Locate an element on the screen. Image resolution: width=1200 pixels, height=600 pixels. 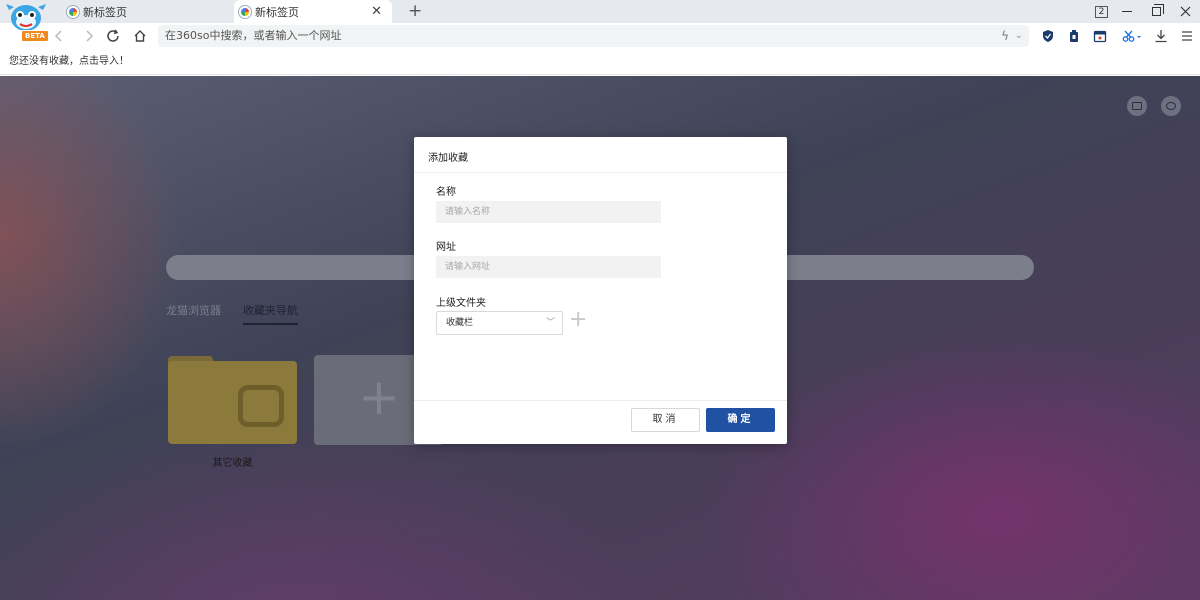
home-button is located at coordinates (140, 36).